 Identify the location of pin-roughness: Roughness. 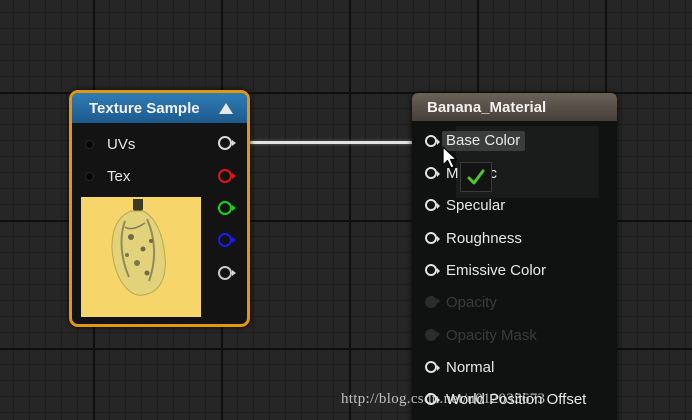
(473, 238).